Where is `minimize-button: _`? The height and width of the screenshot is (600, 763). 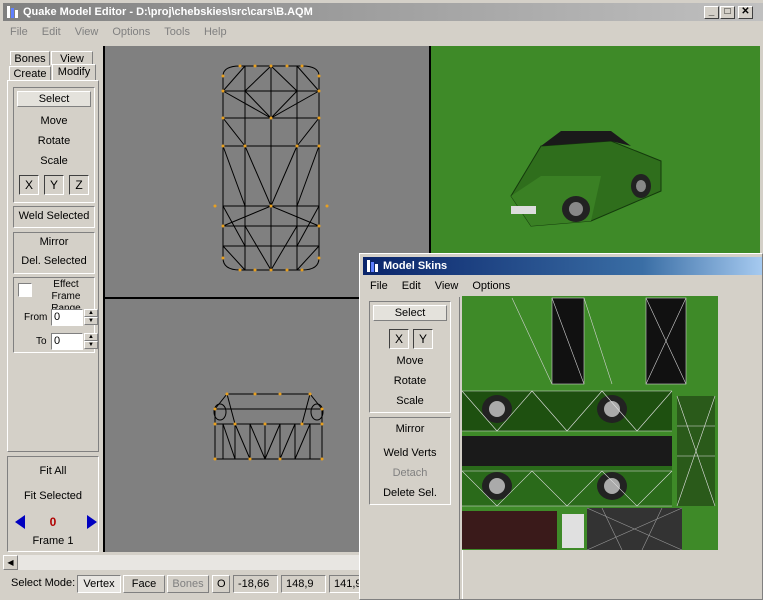
minimize-button: _ is located at coordinates (711, 12).